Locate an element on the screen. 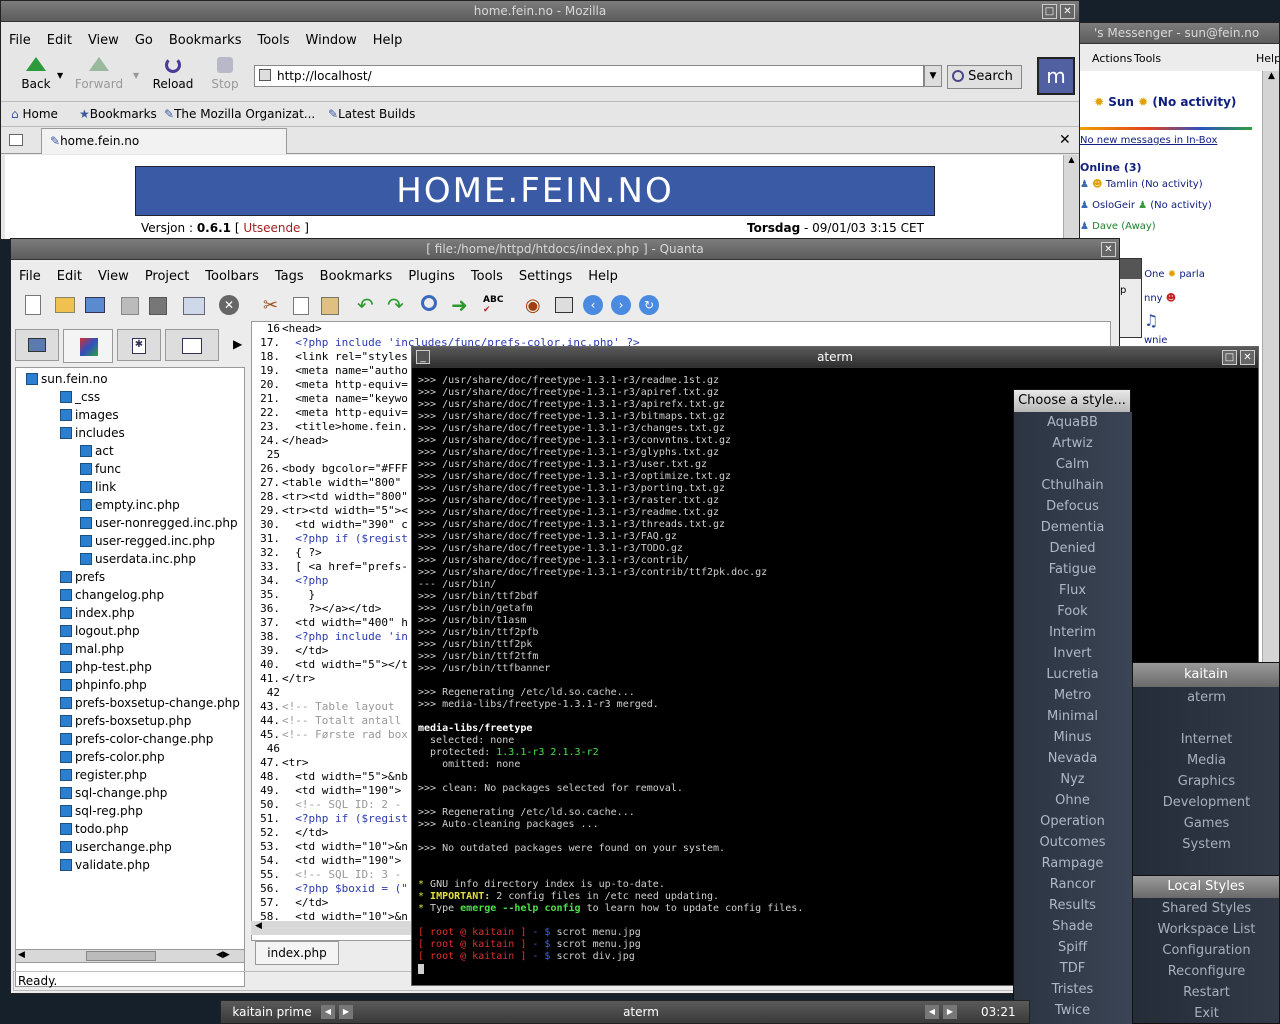  back-dropdown-arrow: ▼ is located at coordinates (60, 75).